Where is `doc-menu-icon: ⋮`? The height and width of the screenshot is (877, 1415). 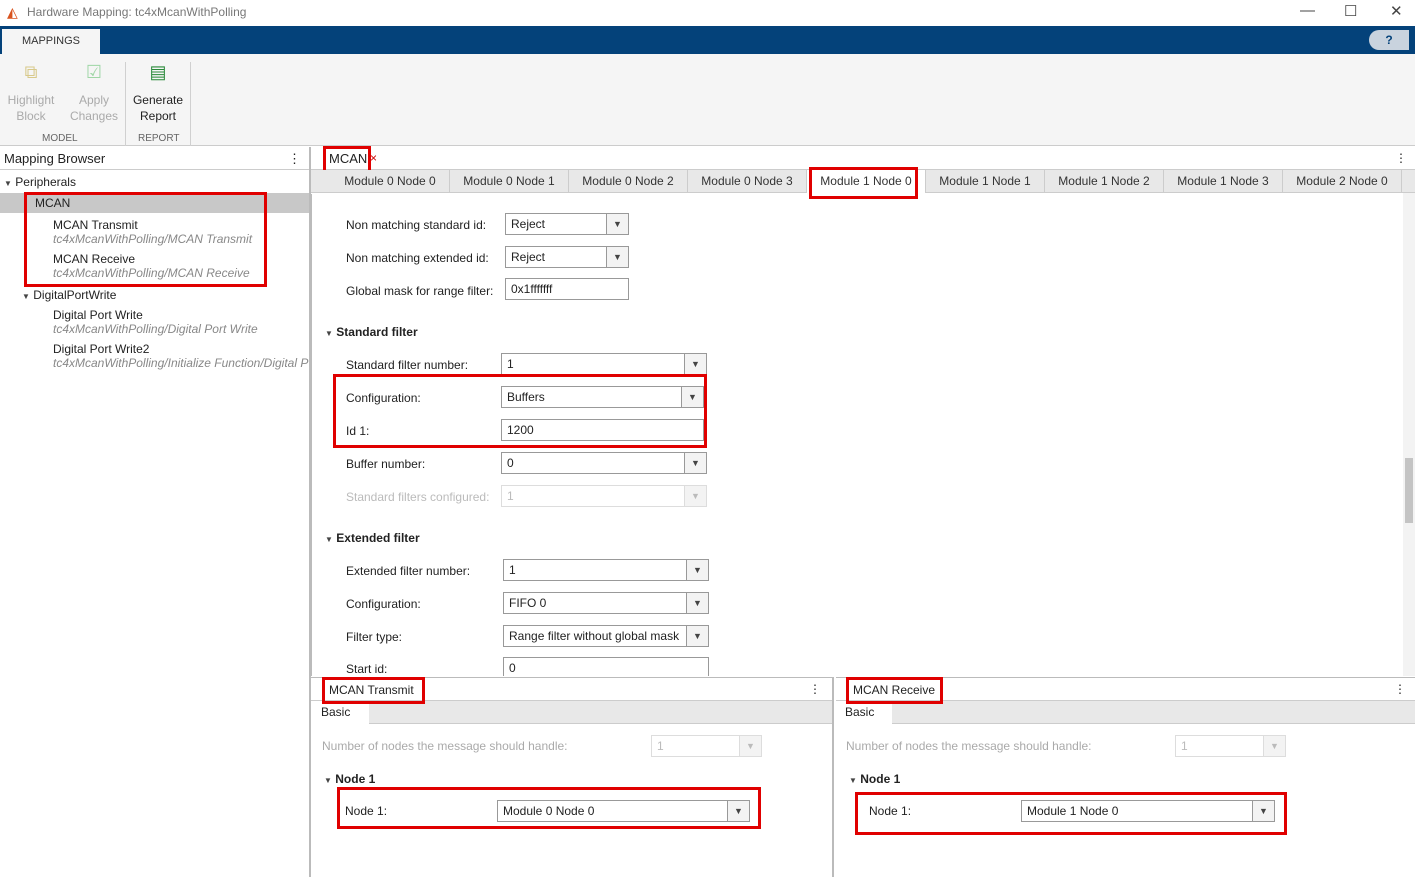 doc-menu-icon: ⋮ is located at coordinates (1401, 158).